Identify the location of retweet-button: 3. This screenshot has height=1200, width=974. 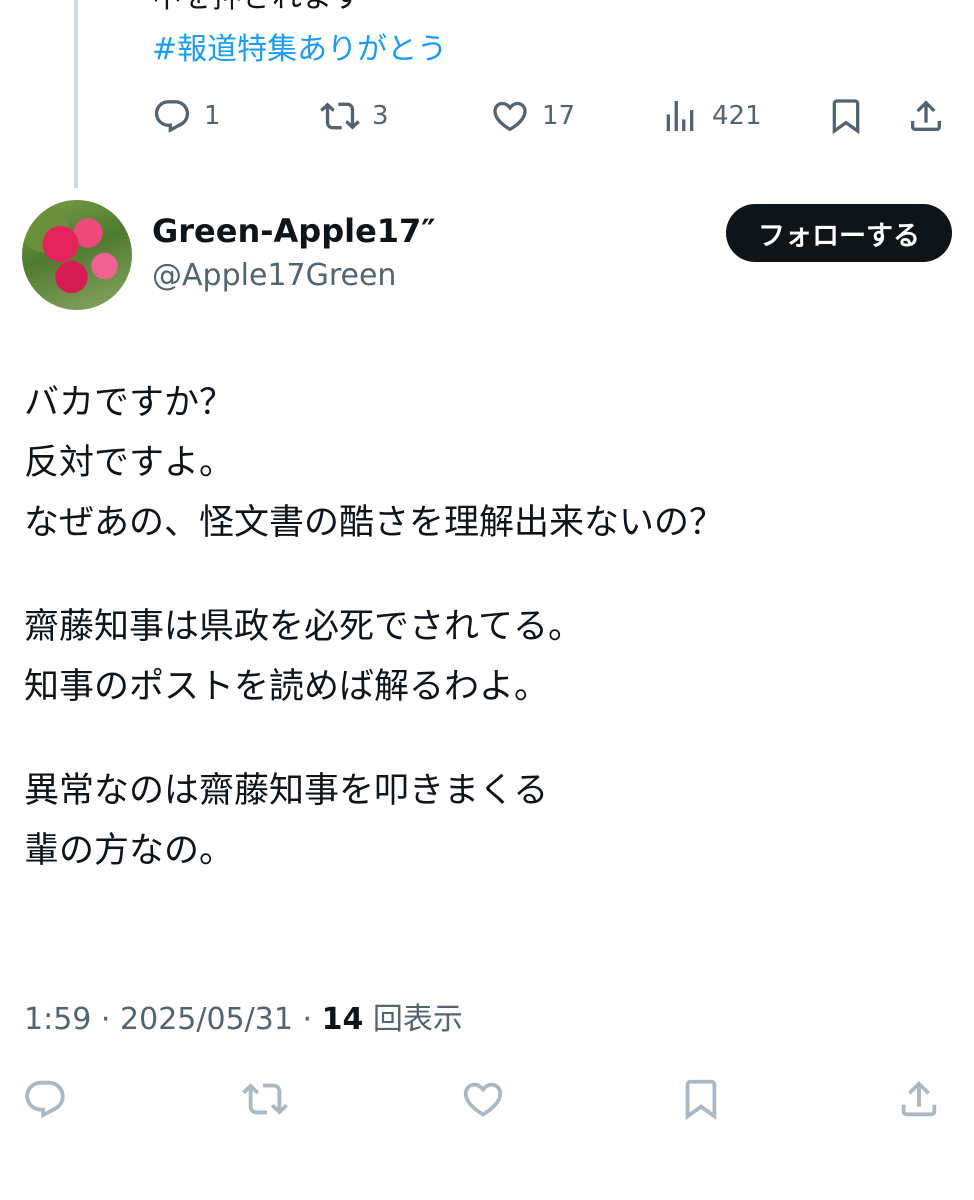
(354, 116).